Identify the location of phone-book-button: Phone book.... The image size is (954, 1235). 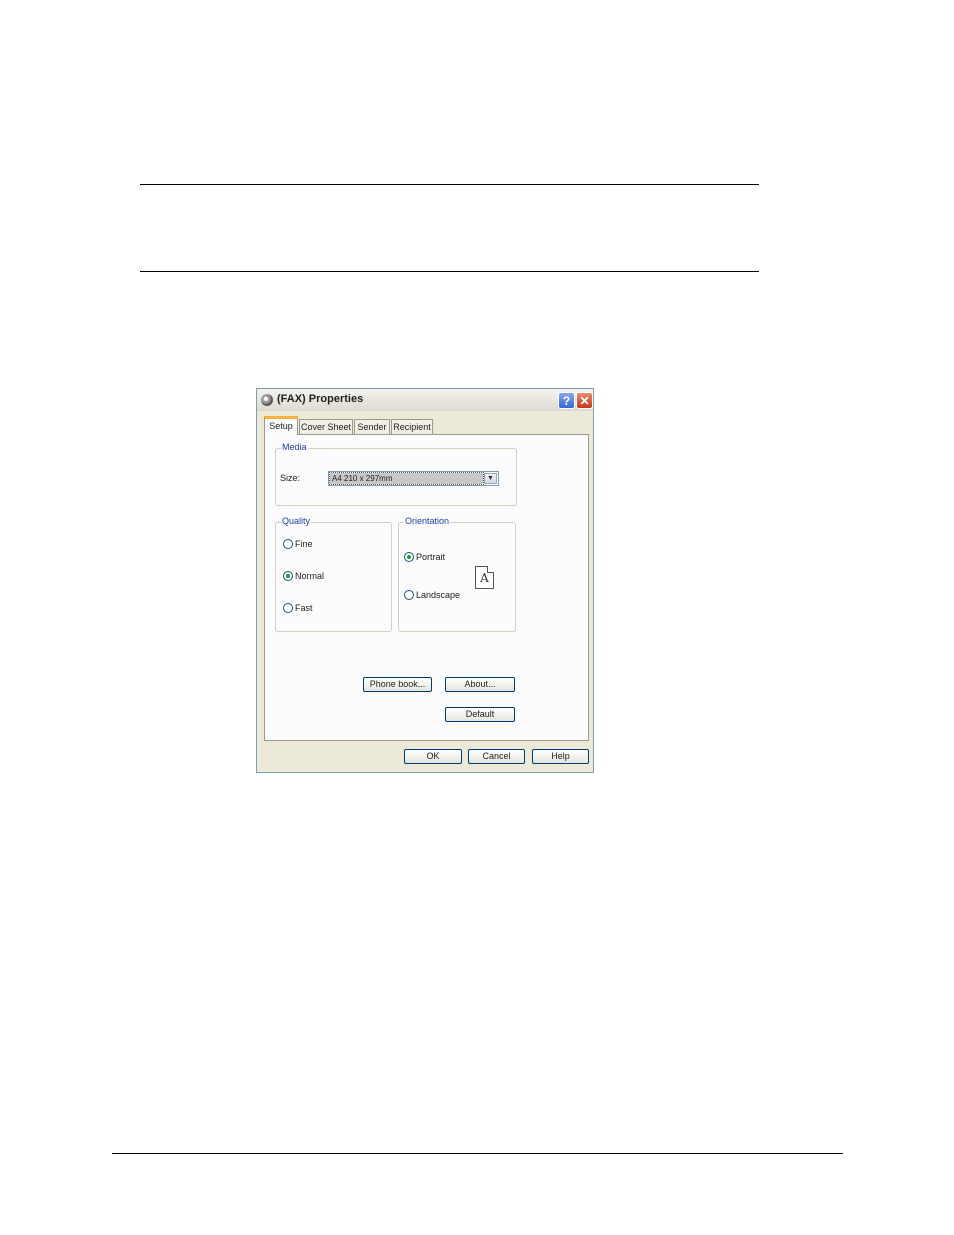
(397, 684).